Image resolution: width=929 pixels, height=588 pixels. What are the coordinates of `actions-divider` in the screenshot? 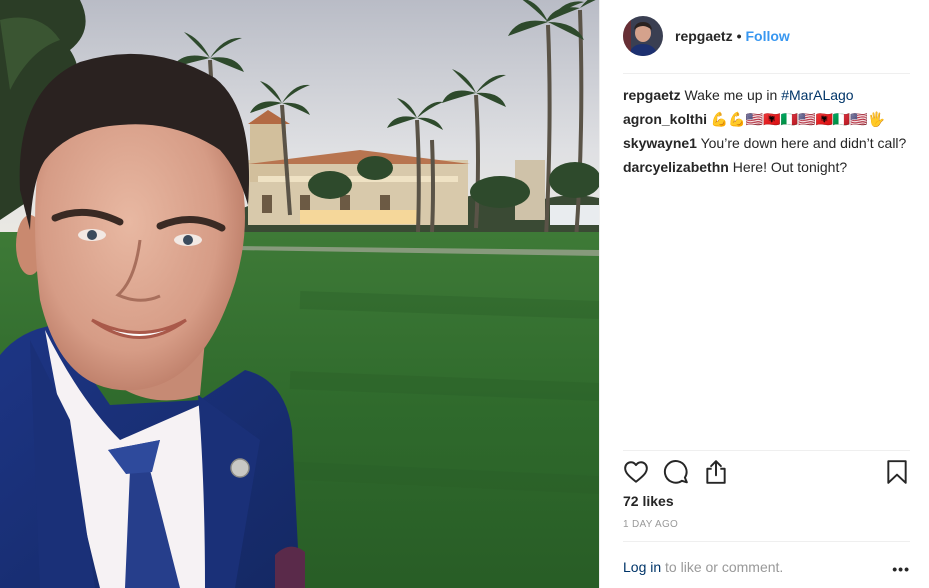 It's located at (766, 450).